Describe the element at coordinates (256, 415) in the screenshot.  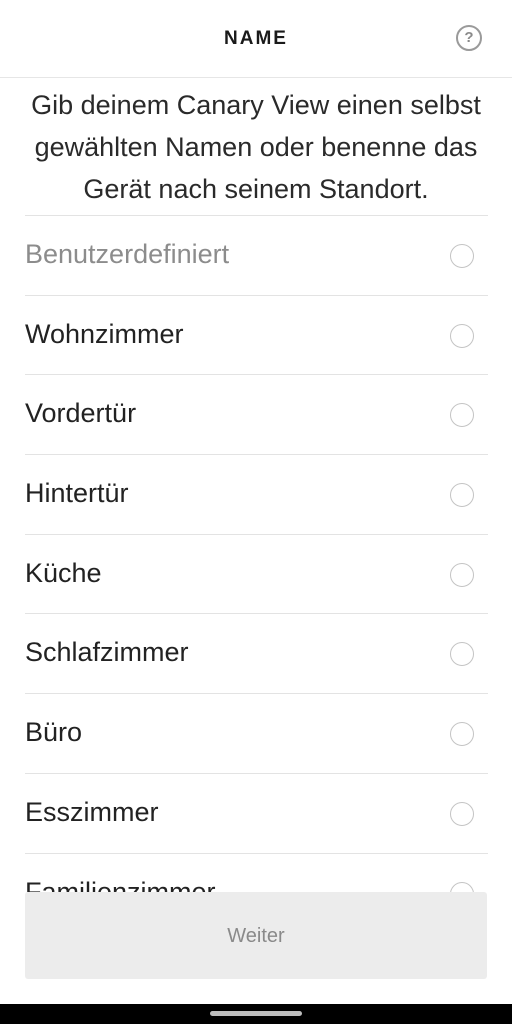
I see `list-item-front-door: Vordertür` at that location.